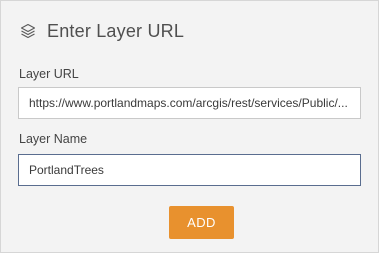 The width and height of the screenshot is (379, 253). What do you see at coordinates (189, 170) in the screenshot?
I see `layer-name-input` at bounding box center [189, 170].